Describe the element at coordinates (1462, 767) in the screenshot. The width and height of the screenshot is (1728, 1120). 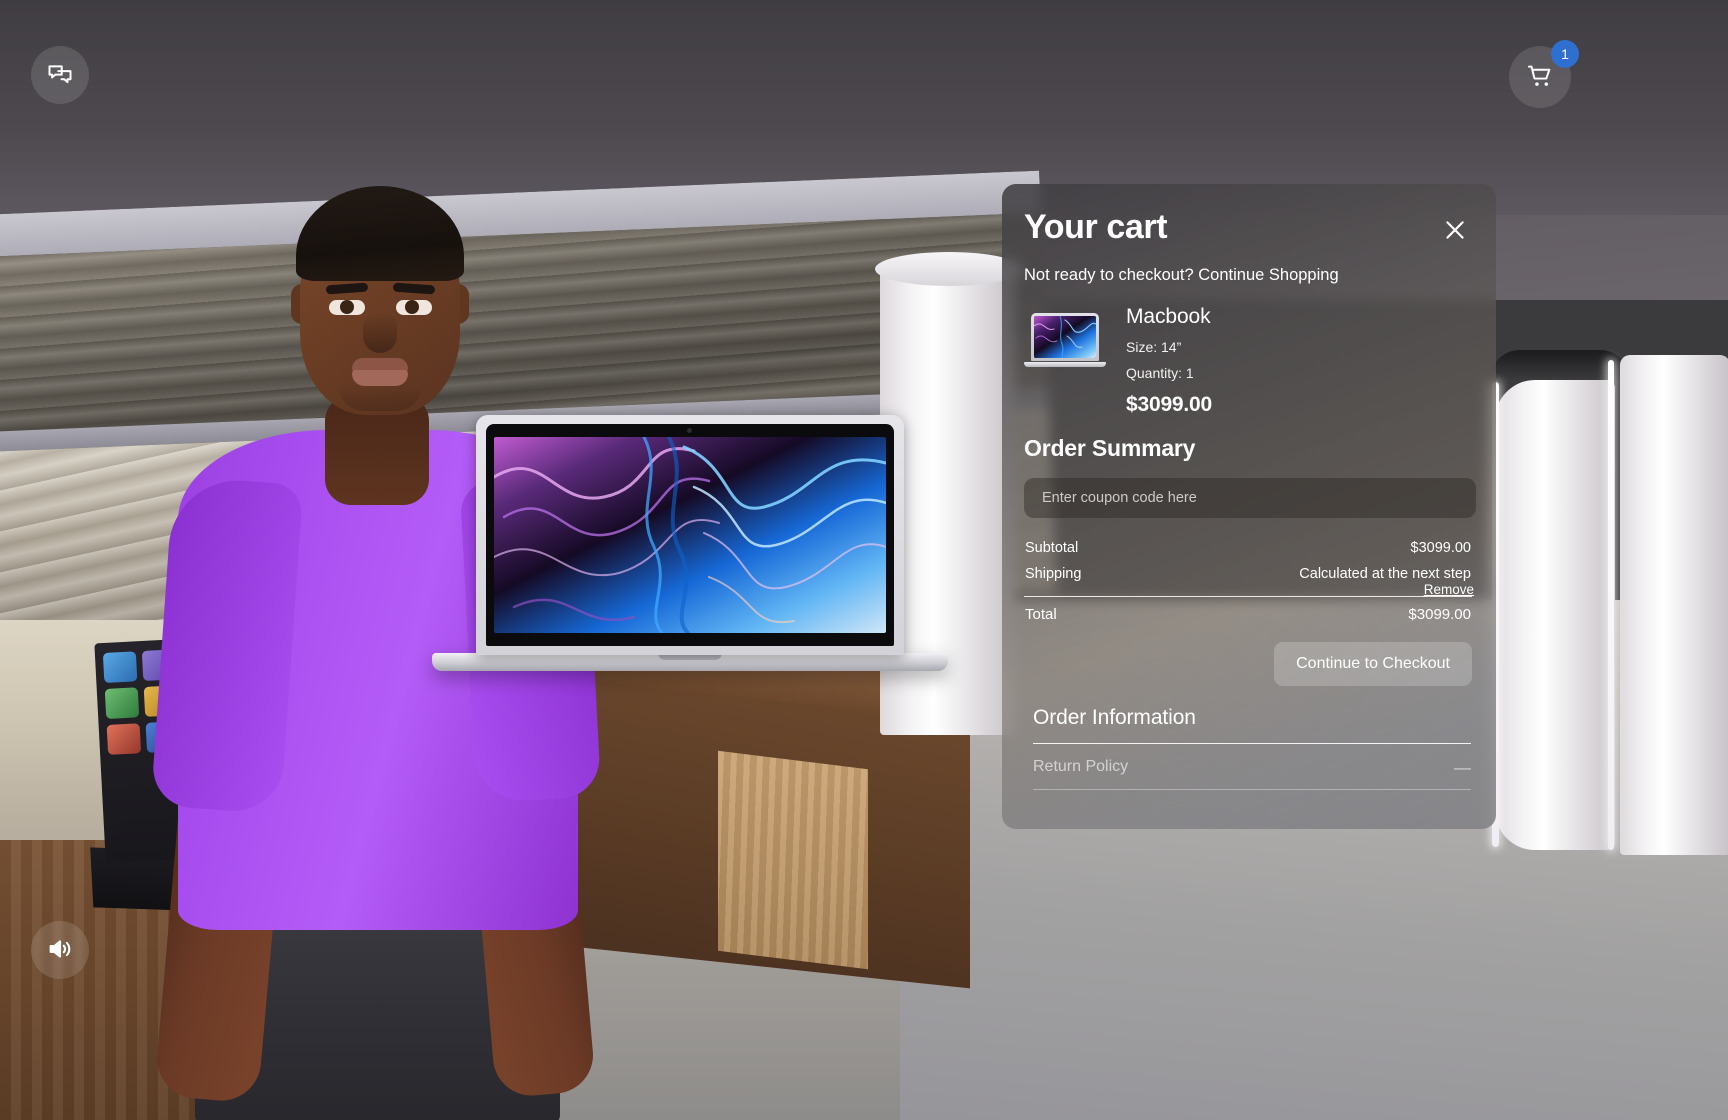
I see `return-policy-toggle-icon: —` at that location.